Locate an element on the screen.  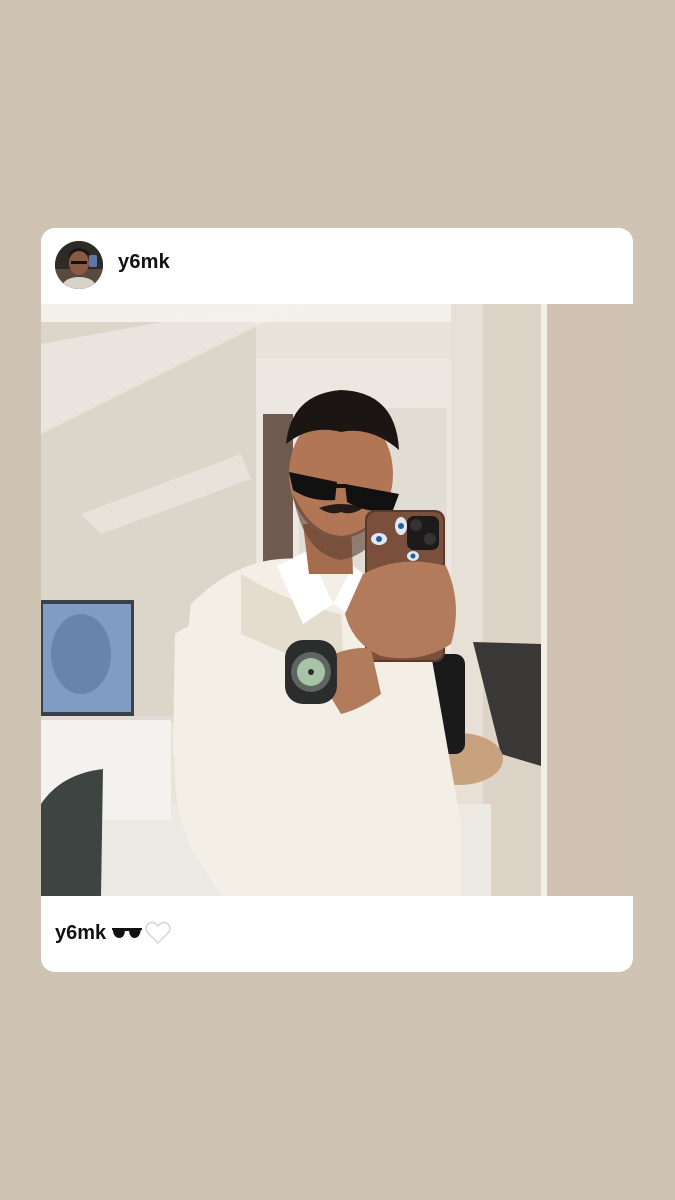
post-username: y6mk is located at coordinates (144, 262).